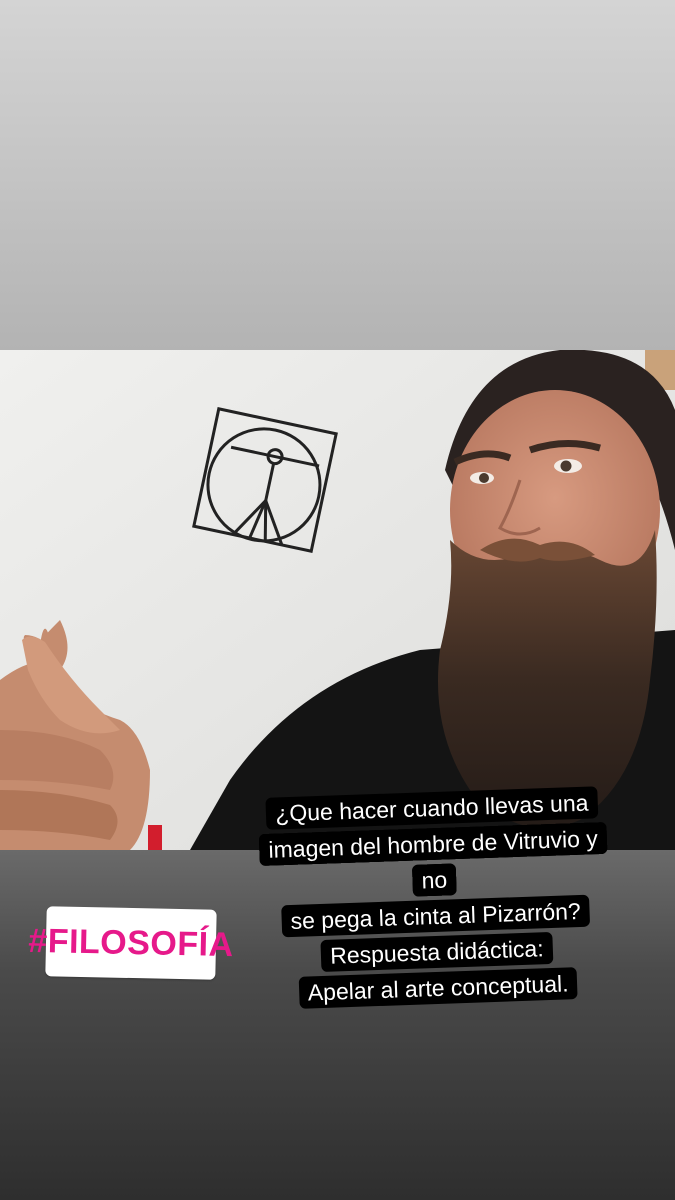  I want to click on hashtag-text: #FILOSOFÍA, so click(131, 942).